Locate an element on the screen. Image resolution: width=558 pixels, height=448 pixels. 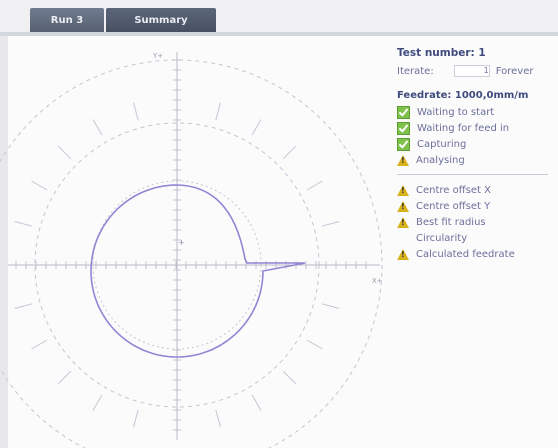
iterate-label: Iterate: is located at coordinates (415, 71).